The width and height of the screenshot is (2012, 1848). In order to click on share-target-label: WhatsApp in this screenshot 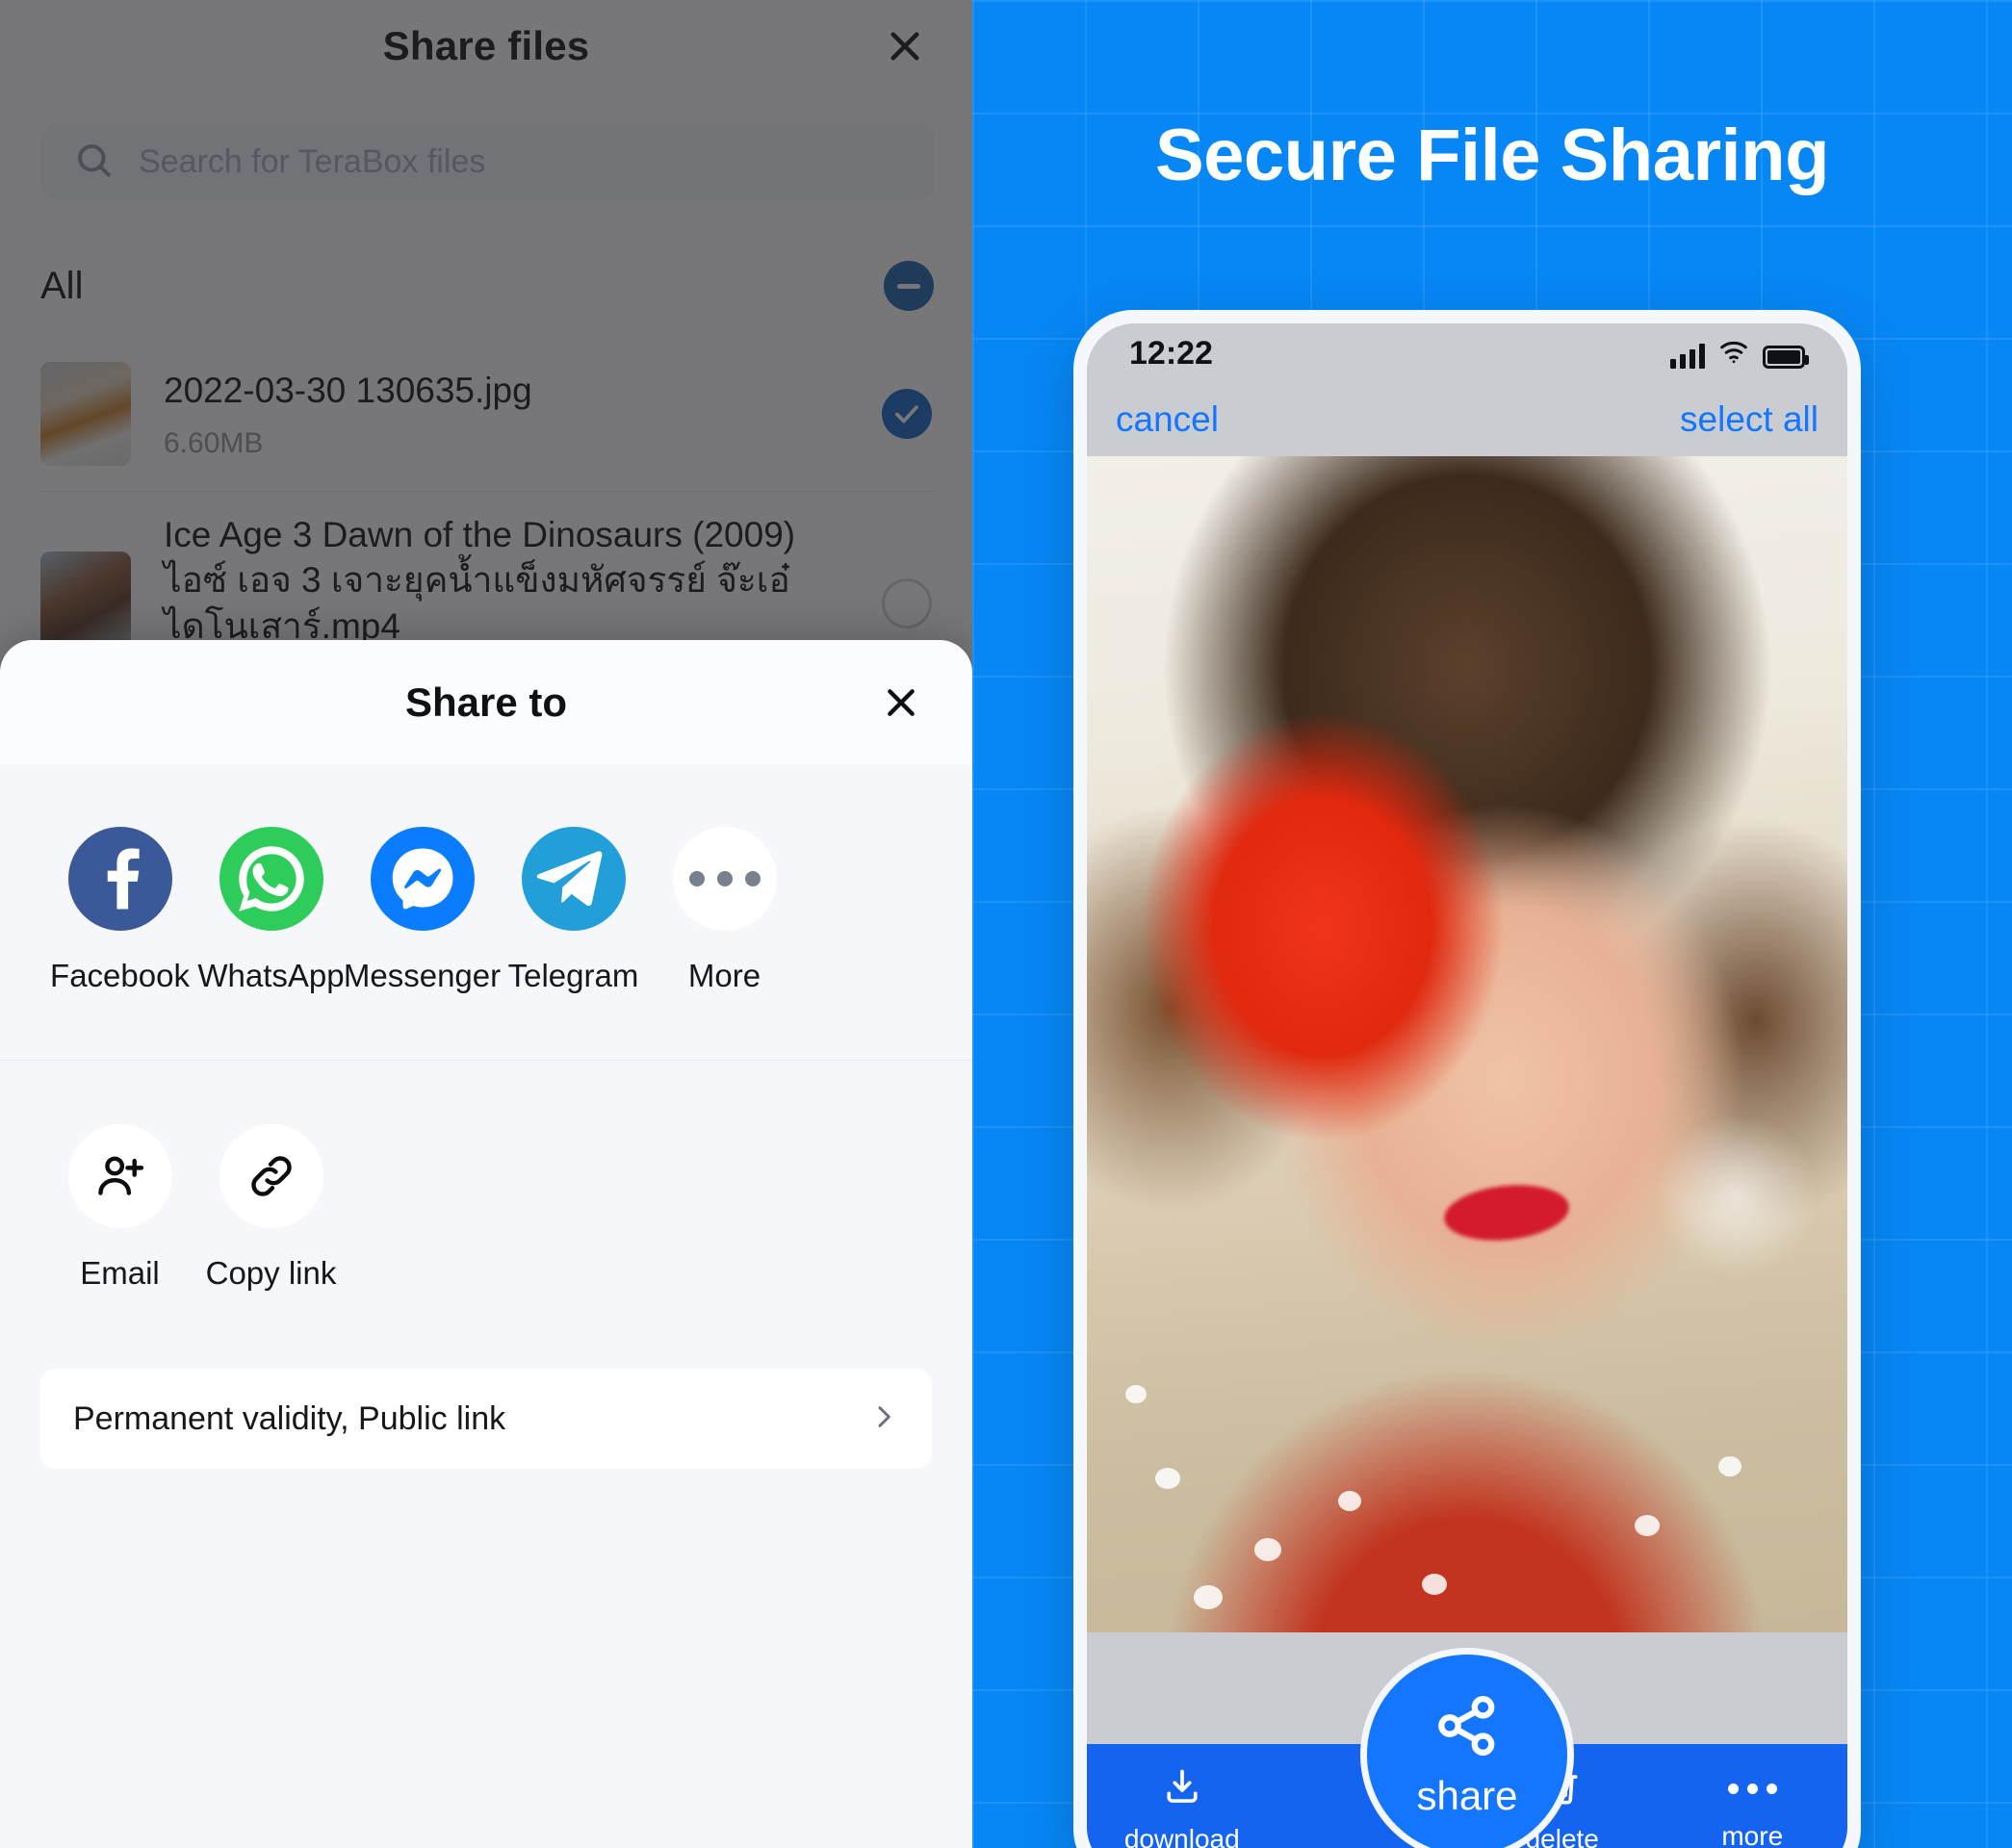, I will do `click(271, 975)`.